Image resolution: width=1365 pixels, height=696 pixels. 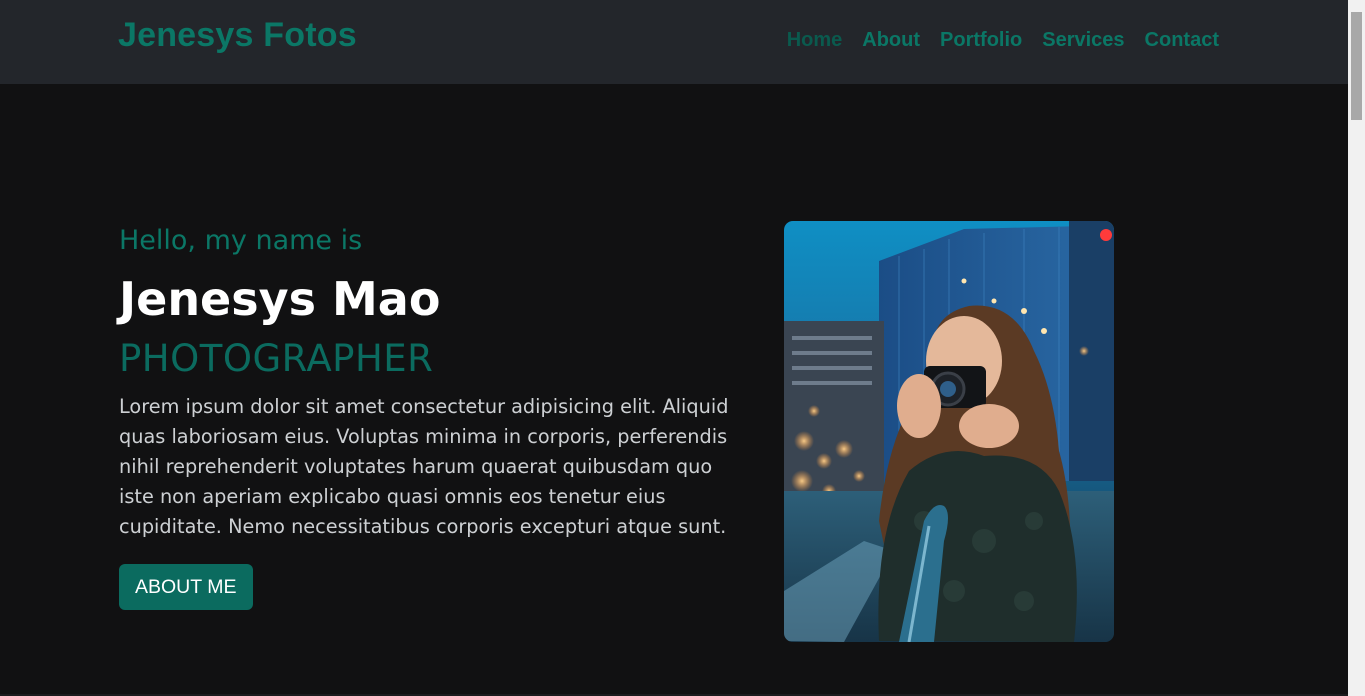 What do you see at coordinates (1182, 40) in the screenshot?
I see `nav-link-contact: Contact` at bounding box center [1182, 40].